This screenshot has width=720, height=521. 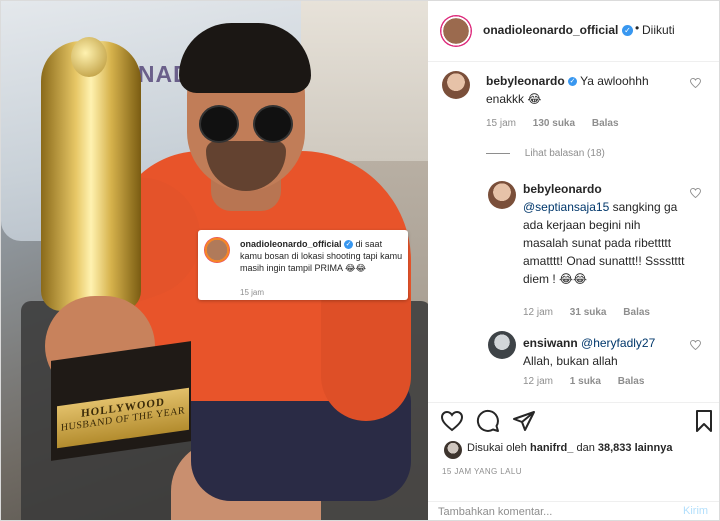 I want to click on paper-plane-icon, so click(x=524, y=421).